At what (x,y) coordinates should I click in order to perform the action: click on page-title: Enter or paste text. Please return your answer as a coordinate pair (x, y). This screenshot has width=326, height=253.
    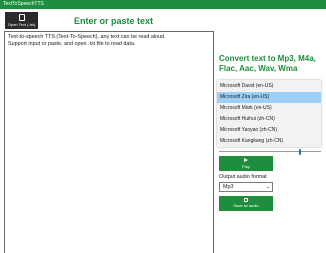
    Looking at the image, I should click on (114, 21).